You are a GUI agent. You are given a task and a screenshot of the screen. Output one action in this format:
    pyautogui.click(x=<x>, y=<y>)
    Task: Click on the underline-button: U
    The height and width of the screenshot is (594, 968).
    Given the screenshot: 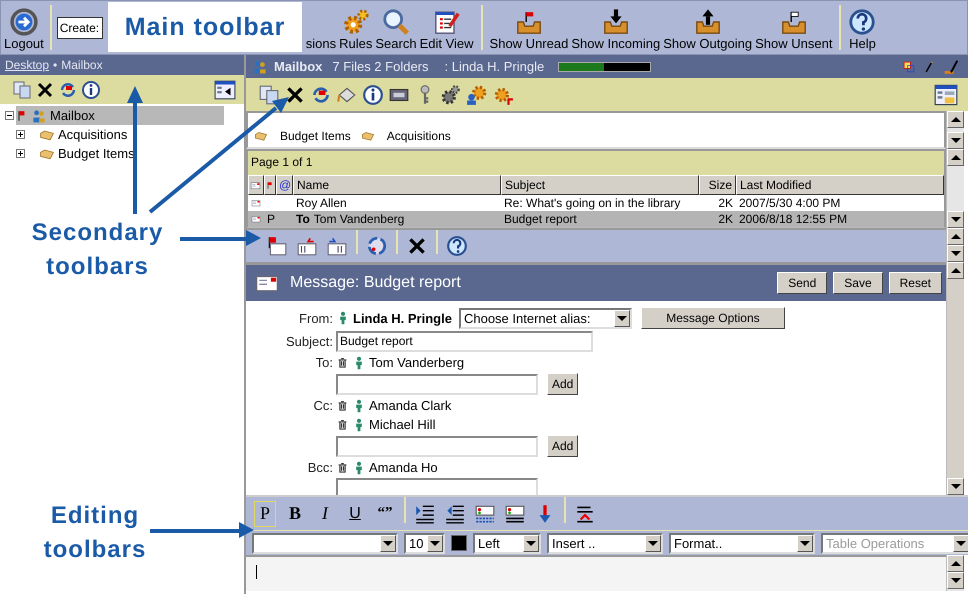 What is the action you would take?
    pyautogui.click(x=355, y=513)
    